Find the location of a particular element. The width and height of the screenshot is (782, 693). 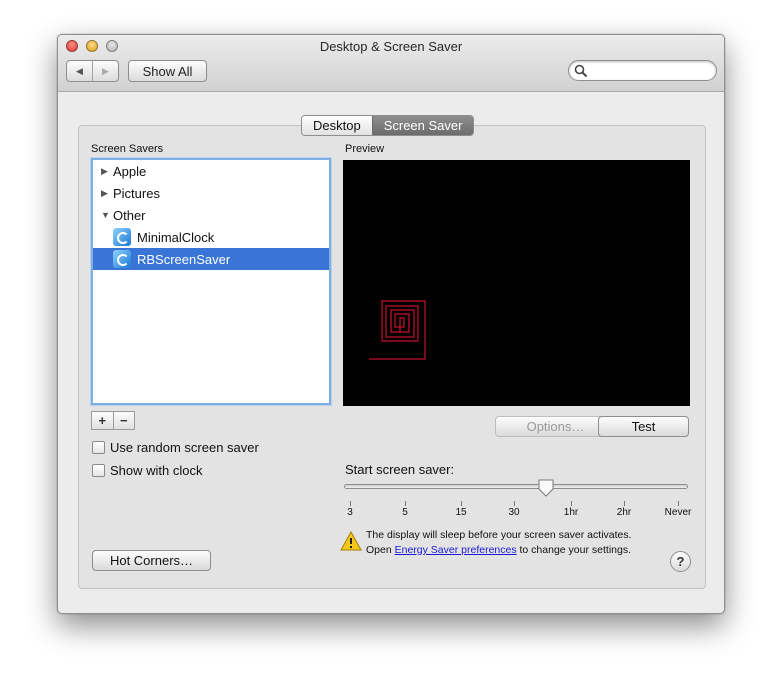

tick-label: 5 is located at coordinates (405, 512).